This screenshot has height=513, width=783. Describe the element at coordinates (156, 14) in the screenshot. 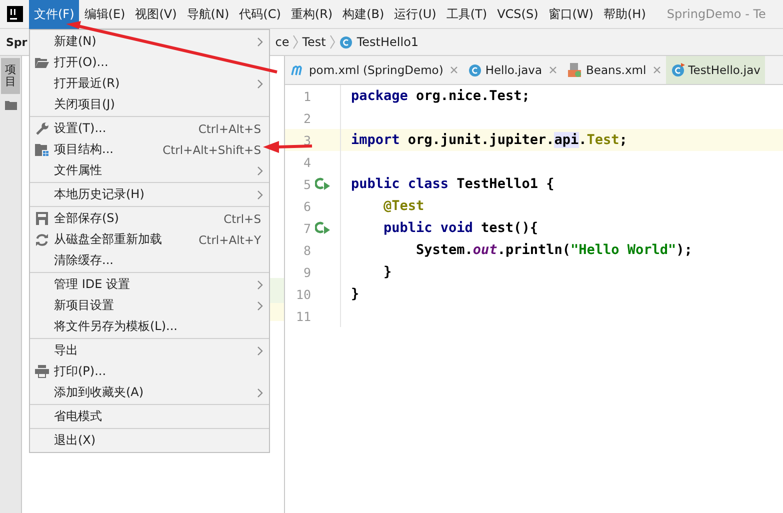

I see `menu-item: 视图(V)` at that location.